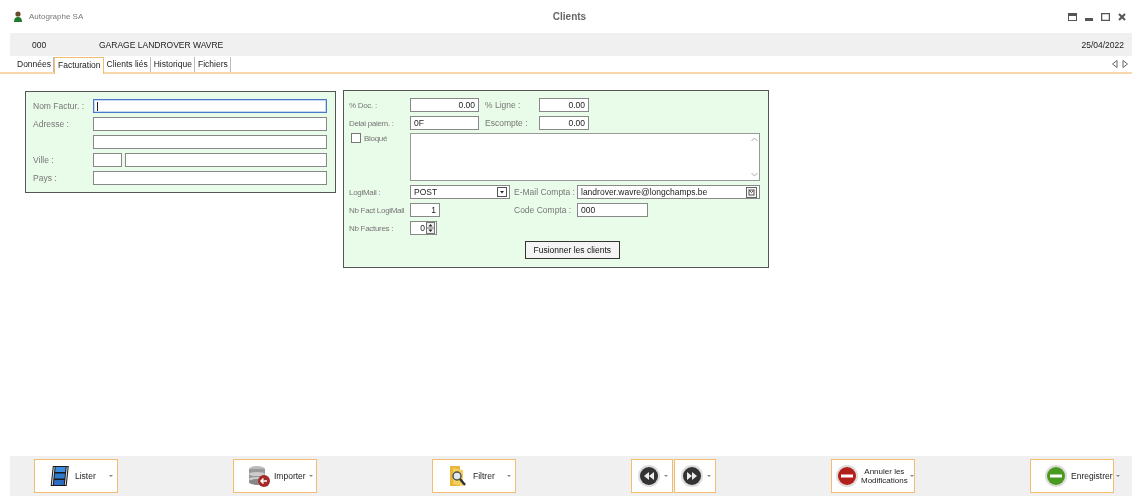 This screenshot has width=1132, height=496. I want to click on toolbar-button: Annuler les Modifications, so click(873, 476).